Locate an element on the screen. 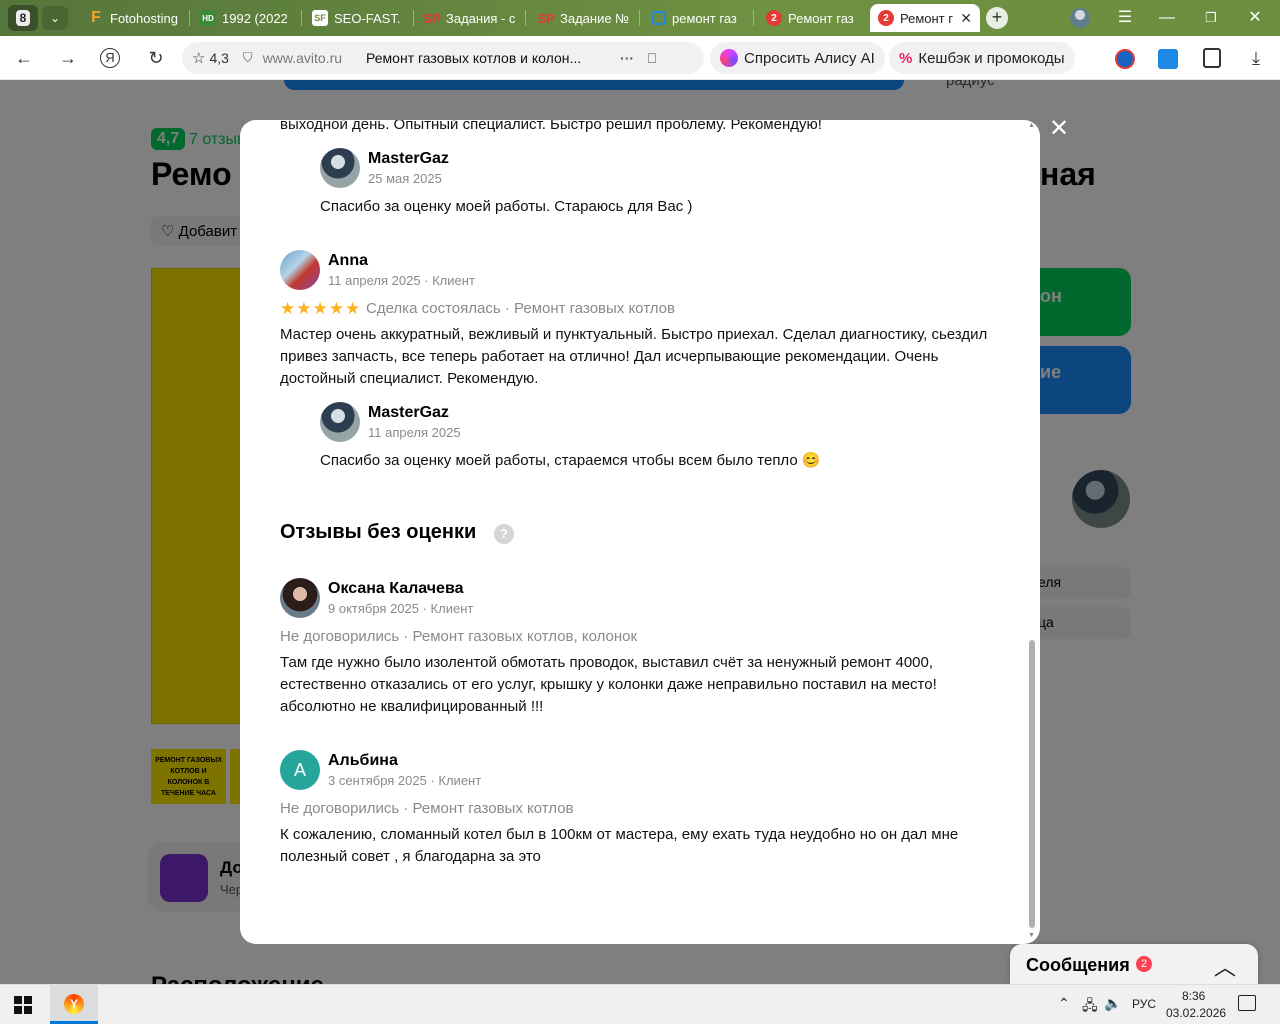 This screenshot has width=1280, height=1024. tab-1992: HD 1992 (2022 is located at coordinates (247, 18).